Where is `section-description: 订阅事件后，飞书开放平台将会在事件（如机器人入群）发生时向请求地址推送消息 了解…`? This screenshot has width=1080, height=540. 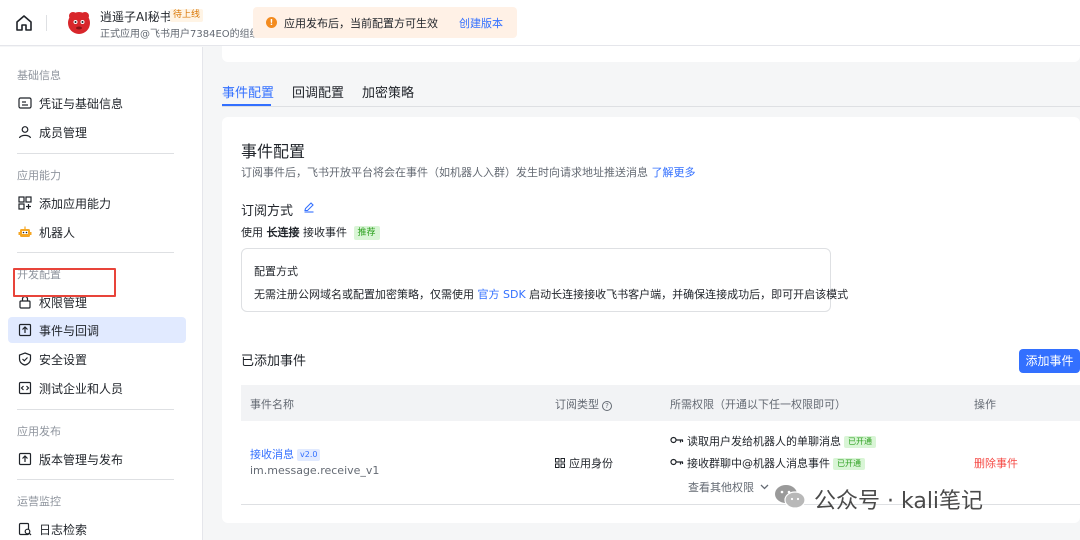
section-description: 订阅事件后，飞书开放平台将会在事件（如机器人入群）发生时向请求地址推送消息 了解… is located at coordinates (468, 172).